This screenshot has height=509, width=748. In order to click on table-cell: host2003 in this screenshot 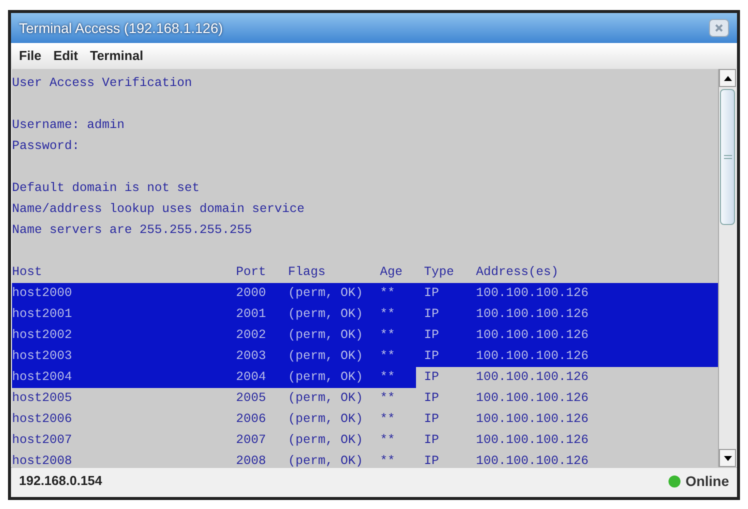, I will do `click(124, 356)`.